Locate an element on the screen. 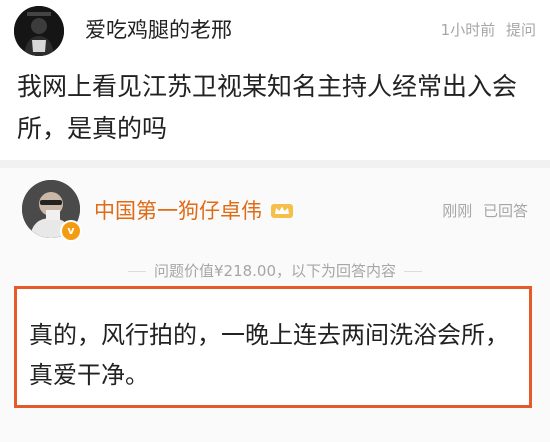  answer-time: 刚刚 is located at coordinates (457, 211).